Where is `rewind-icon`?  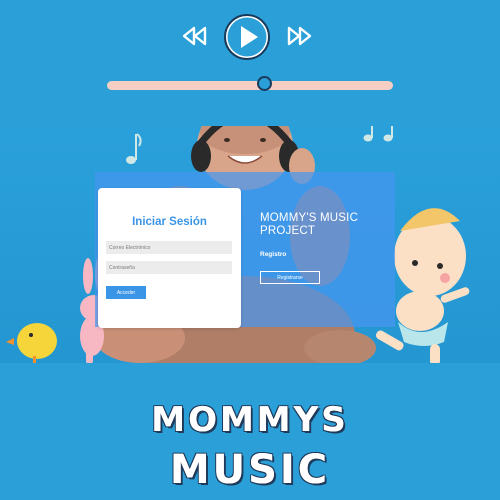 rewind-icon is located at coordinates (194, 36).